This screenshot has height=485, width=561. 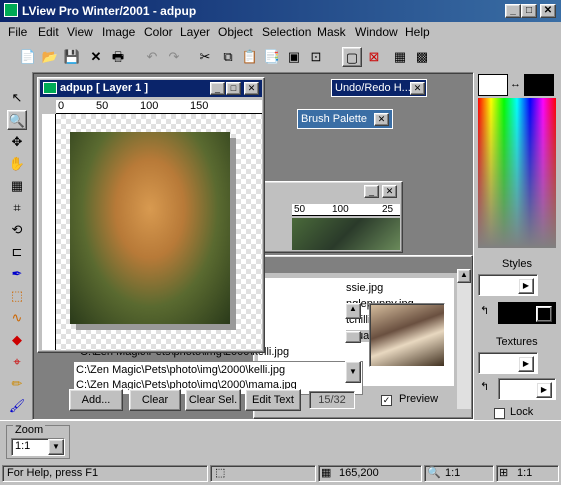 I want to click on list-scroll-down: ▼, so click(x=353, y=372).